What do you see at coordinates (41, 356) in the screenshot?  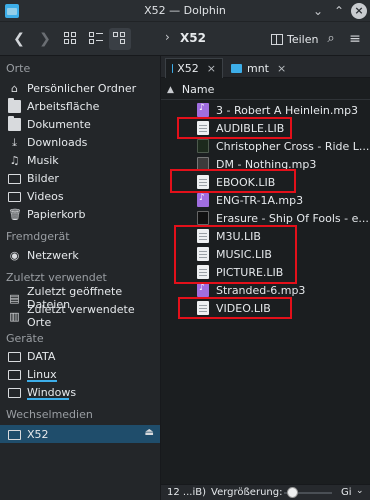 I see `sidebar-item-label: DATA` at bounding box center [41, 356].